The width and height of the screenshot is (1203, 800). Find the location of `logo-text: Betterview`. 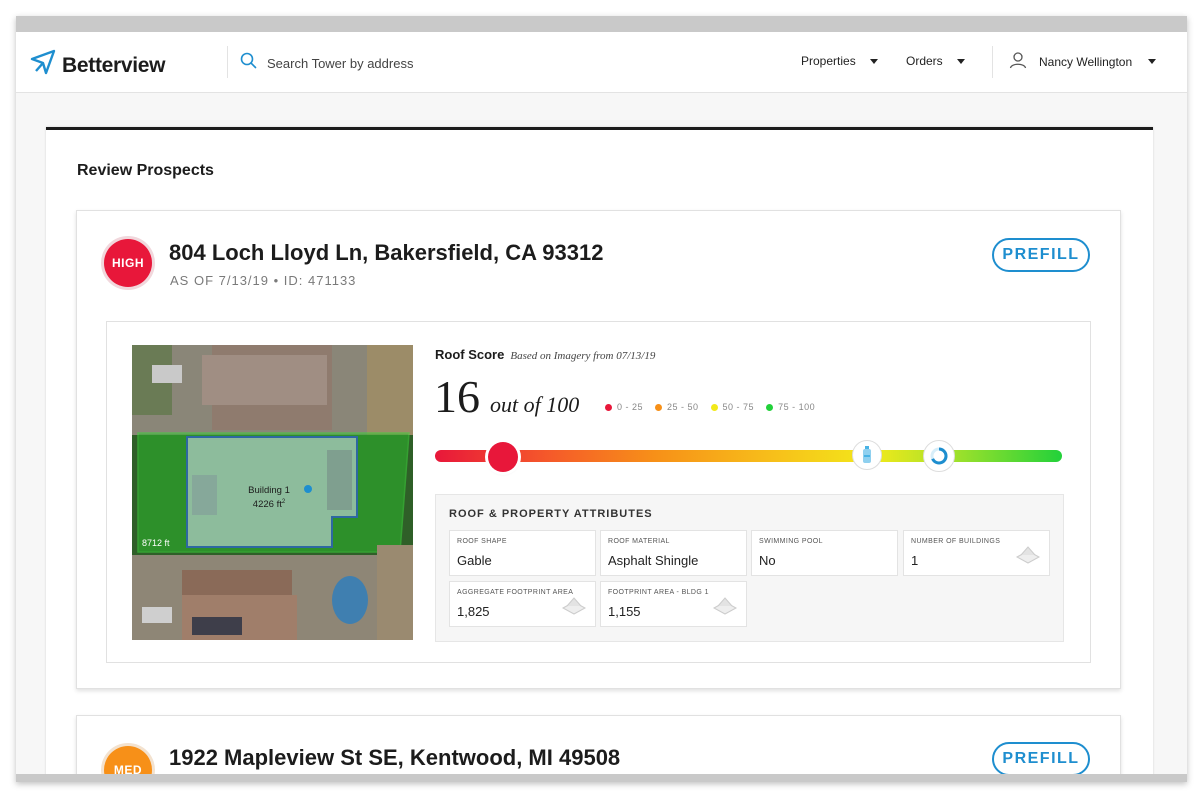

logo-text: Betterview is located at coordinates (114, 65).